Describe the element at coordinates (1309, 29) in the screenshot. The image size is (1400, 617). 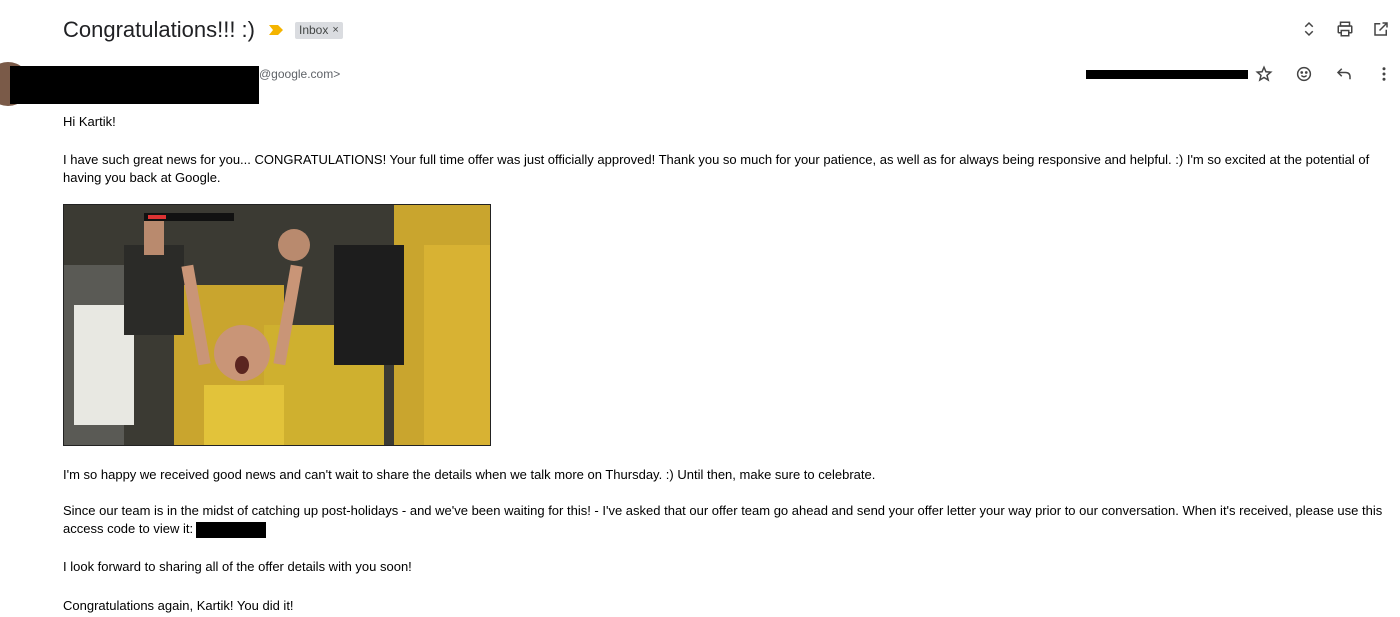
I see `expand-collapse-icon` at that location.